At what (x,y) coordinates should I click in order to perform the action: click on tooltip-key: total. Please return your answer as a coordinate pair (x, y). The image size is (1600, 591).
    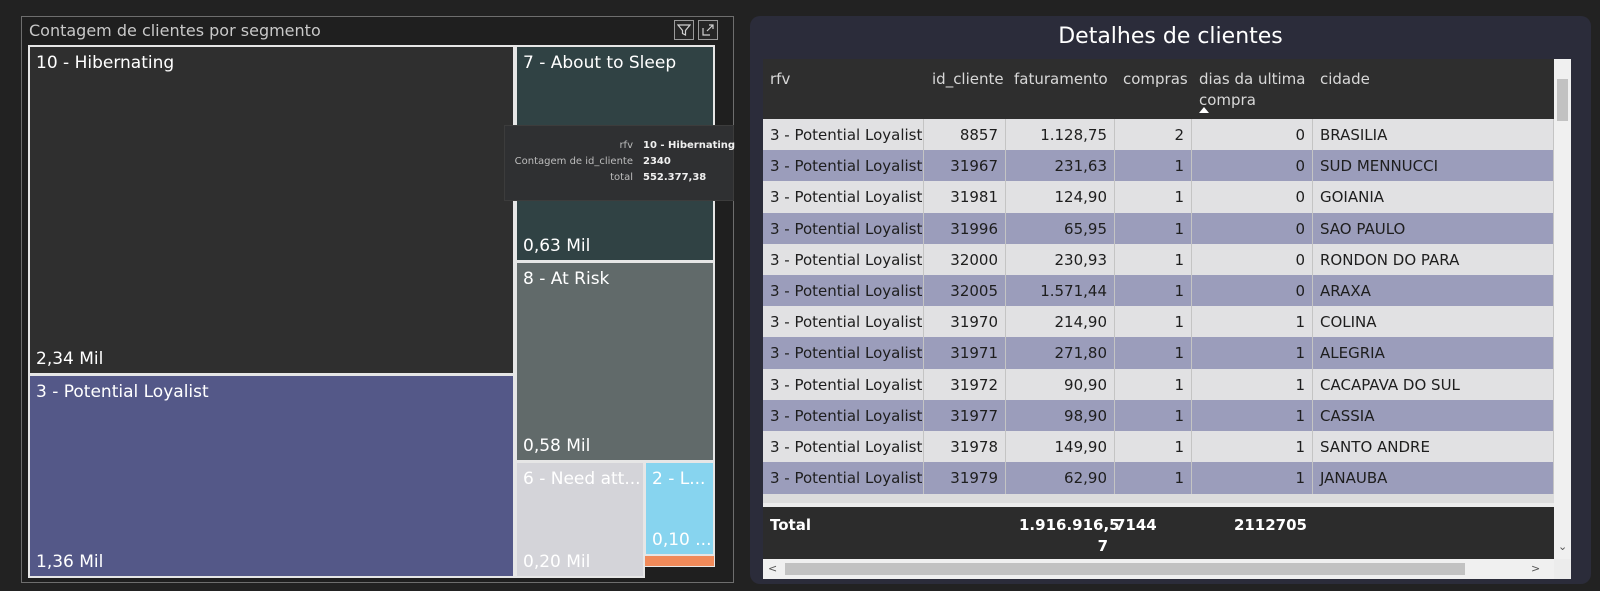
    Looking at the image, I should click on (621, 177).